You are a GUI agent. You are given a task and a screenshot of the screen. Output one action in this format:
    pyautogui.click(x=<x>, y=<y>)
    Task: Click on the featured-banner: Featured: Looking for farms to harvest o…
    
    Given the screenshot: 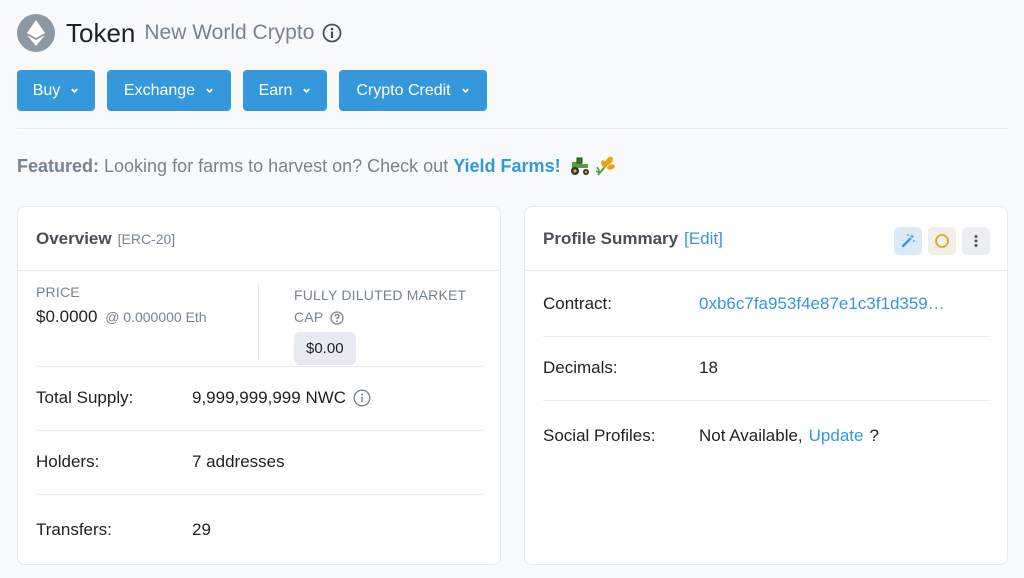 What is the action you would take?
    pyautogui.click(x=316, y=166)
    